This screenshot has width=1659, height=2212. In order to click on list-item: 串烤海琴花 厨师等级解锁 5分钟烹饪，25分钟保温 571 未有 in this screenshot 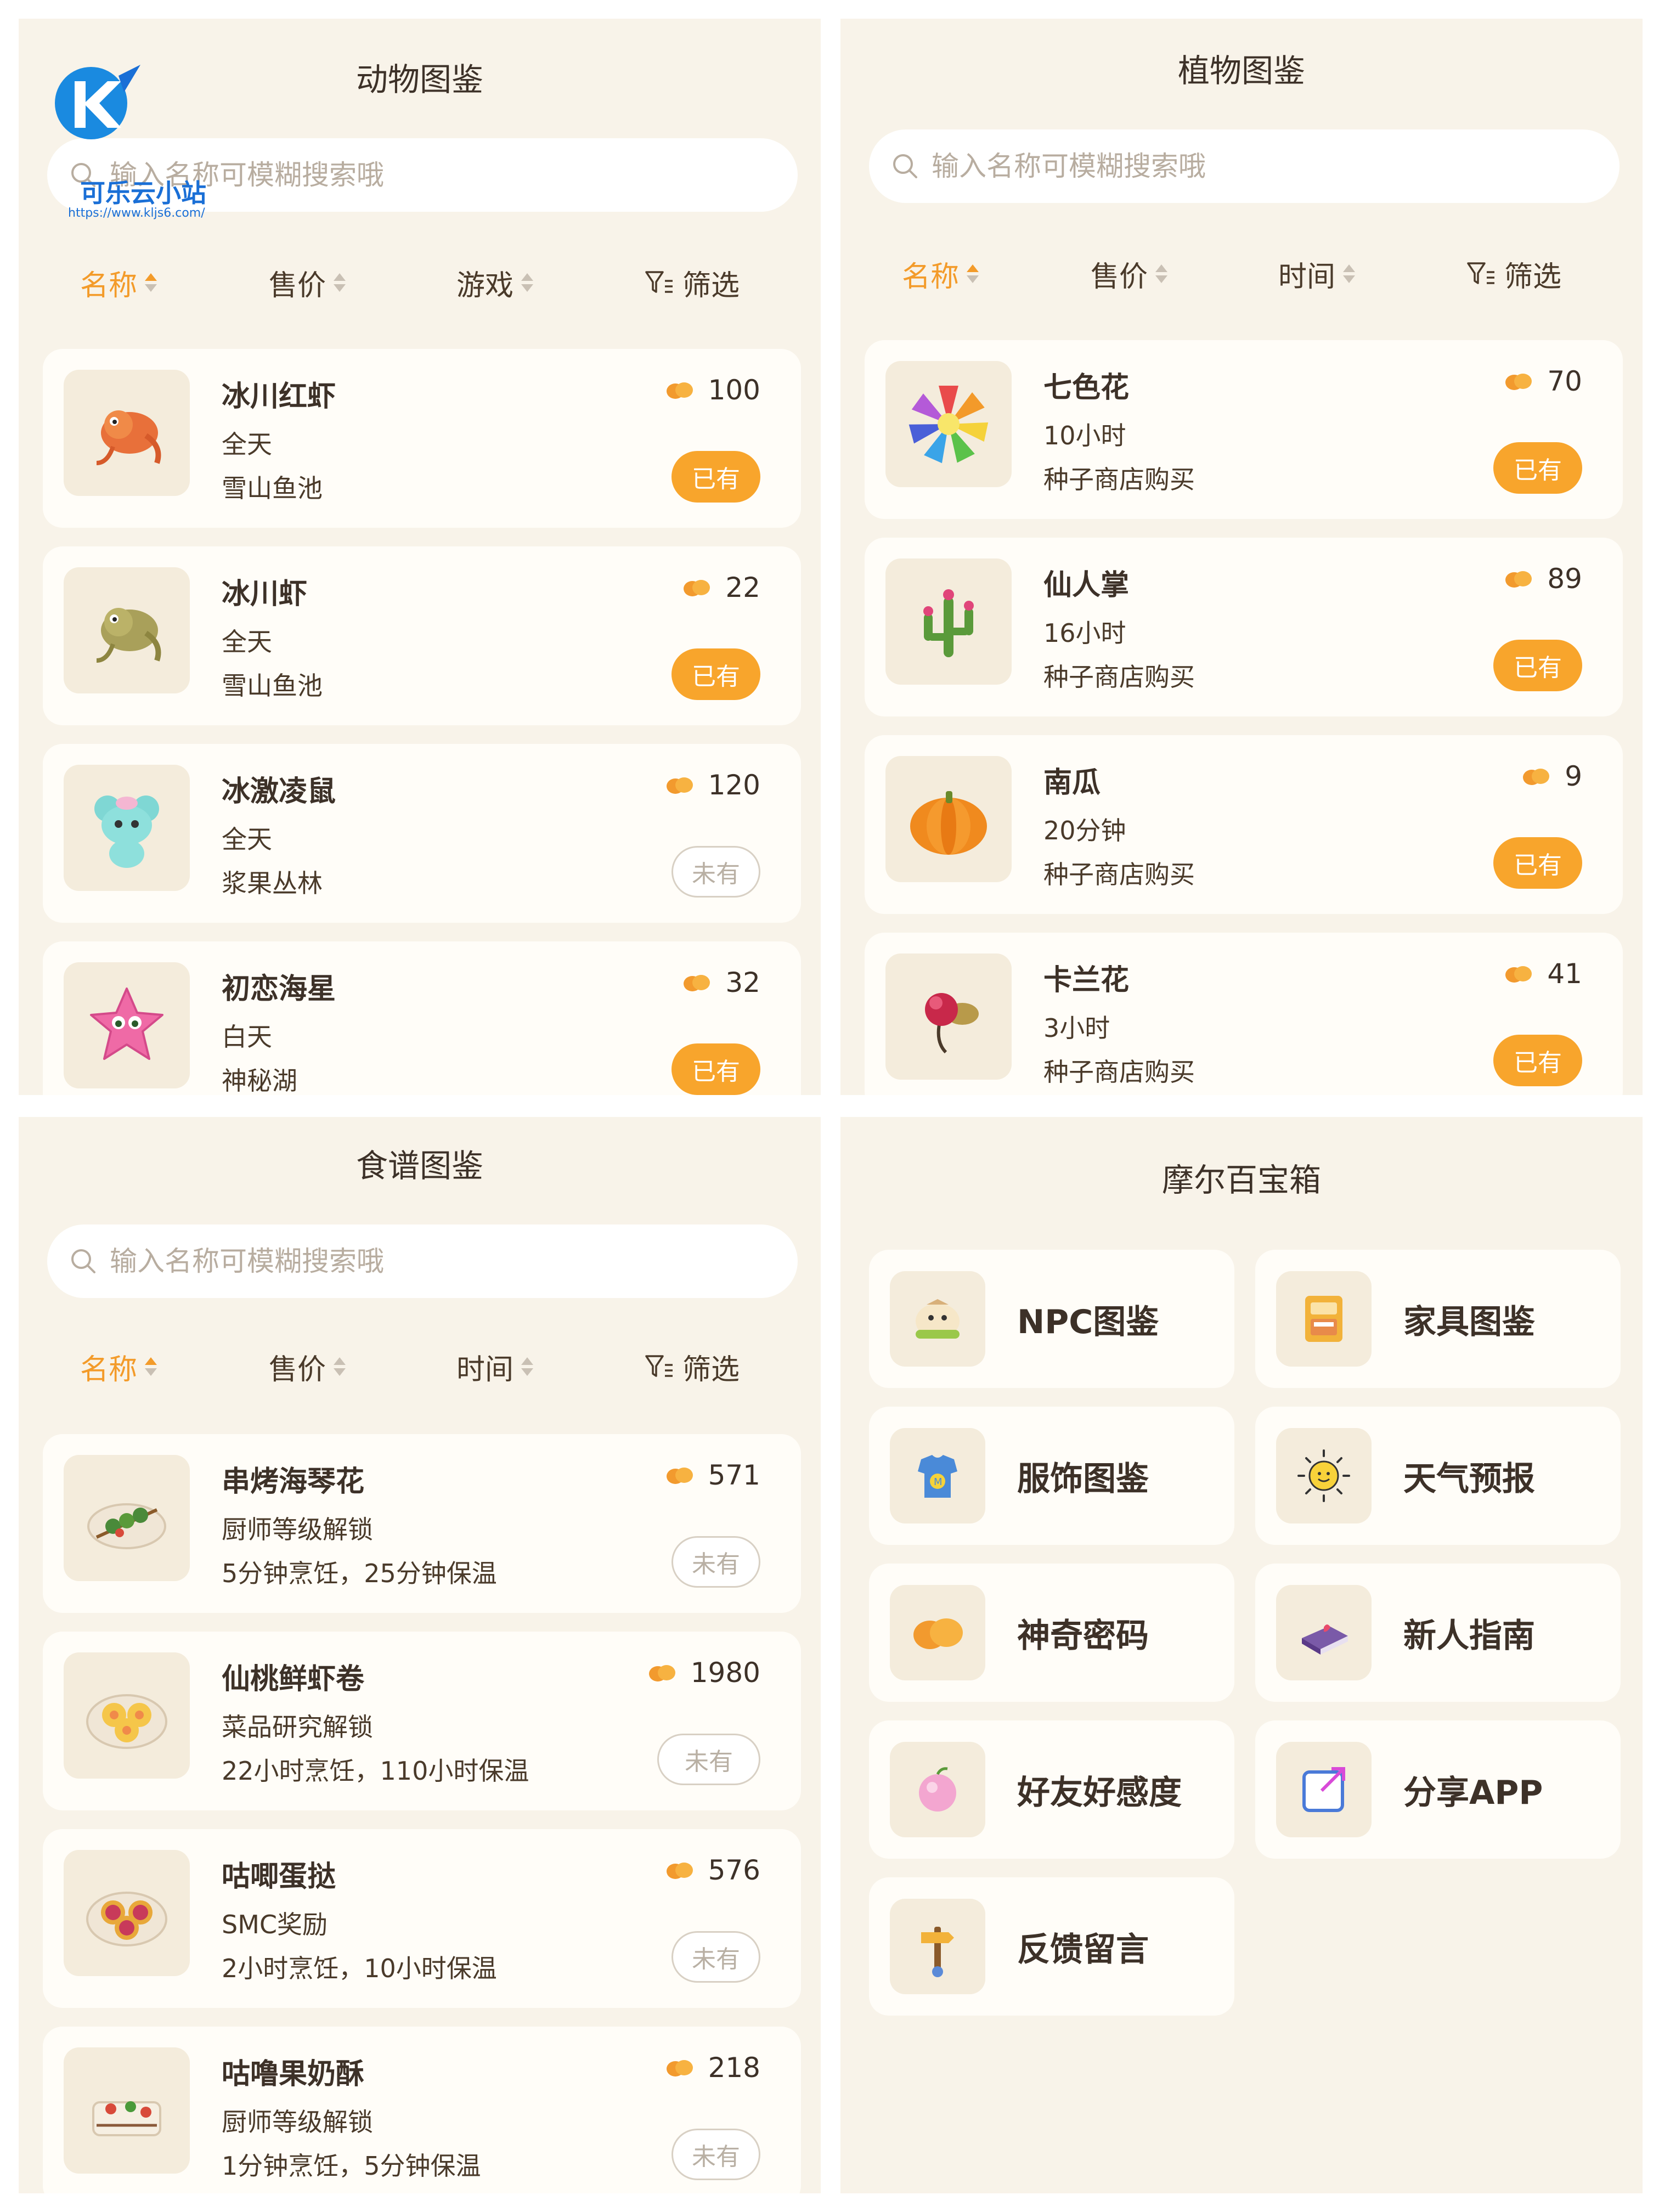, I will do `click(422, 1524)`.